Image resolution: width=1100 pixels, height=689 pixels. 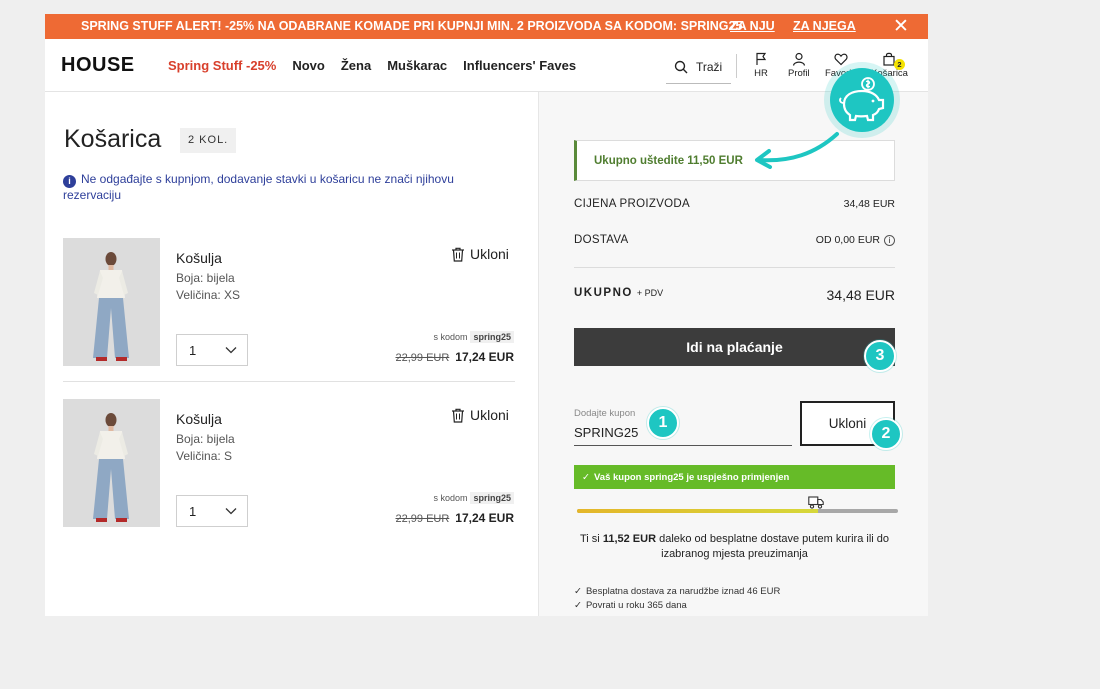 I want to click on delivery-value-group: OD 0,00 EUR i, so click(x=855, y=240).